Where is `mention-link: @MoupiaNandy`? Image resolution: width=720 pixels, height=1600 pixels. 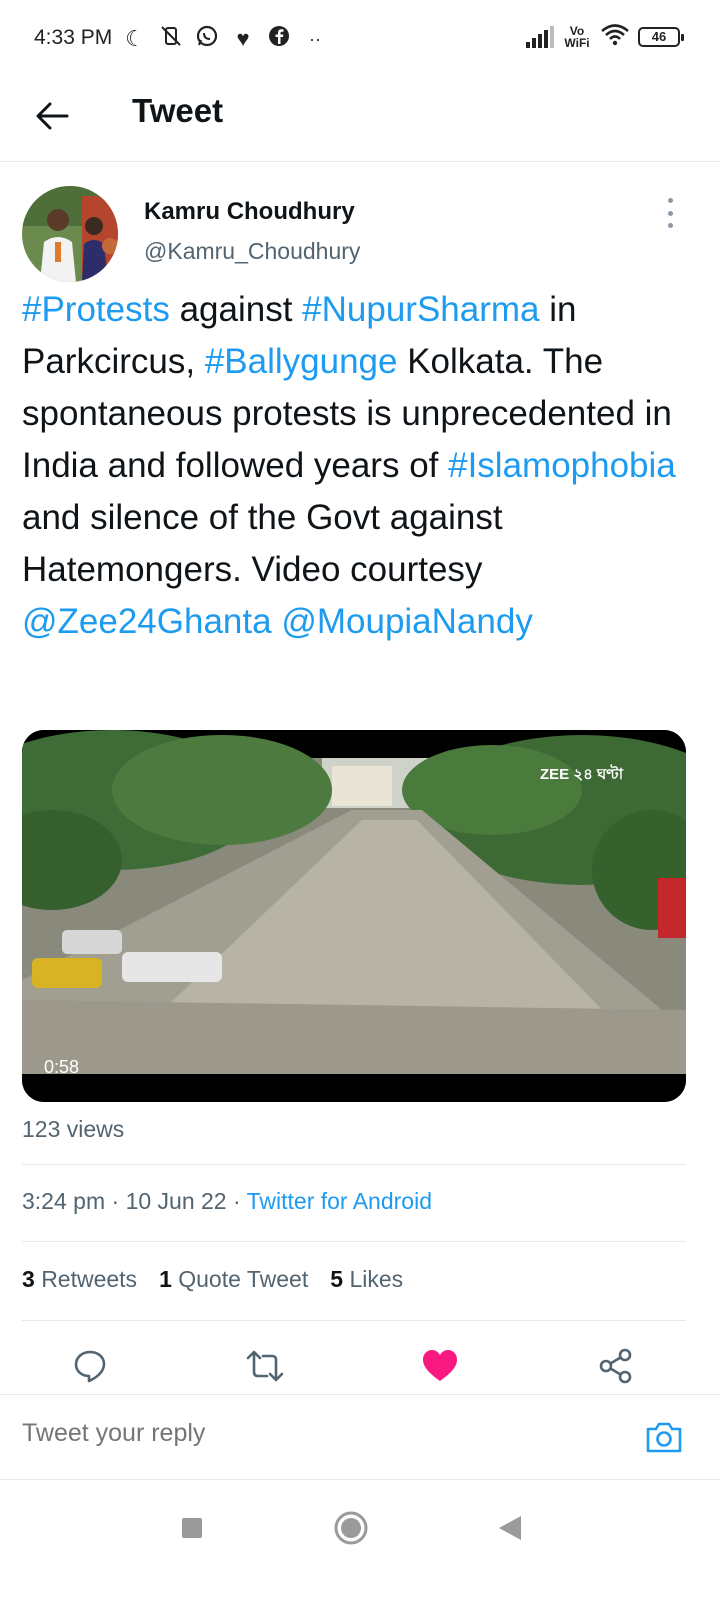 mention-link: @MoupiaNandy is located at coordinates (407, 621).